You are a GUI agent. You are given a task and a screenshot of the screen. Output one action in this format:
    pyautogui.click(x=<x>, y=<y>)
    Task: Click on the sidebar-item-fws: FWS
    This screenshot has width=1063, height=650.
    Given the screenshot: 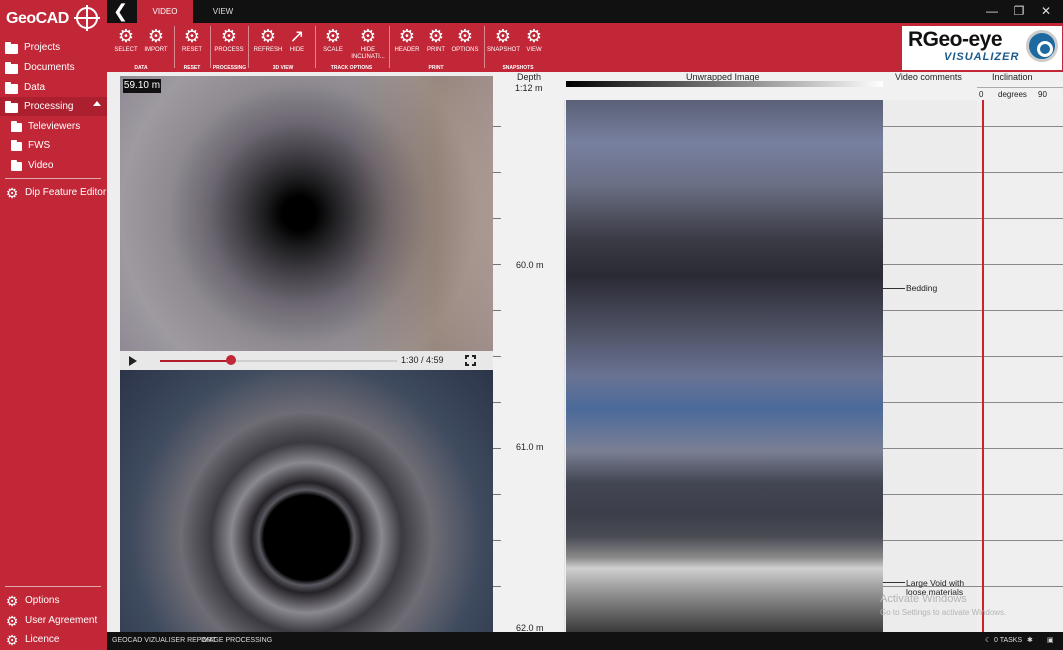 What is the action you would take?
    pyautogui.click(x=53, y=145)
    